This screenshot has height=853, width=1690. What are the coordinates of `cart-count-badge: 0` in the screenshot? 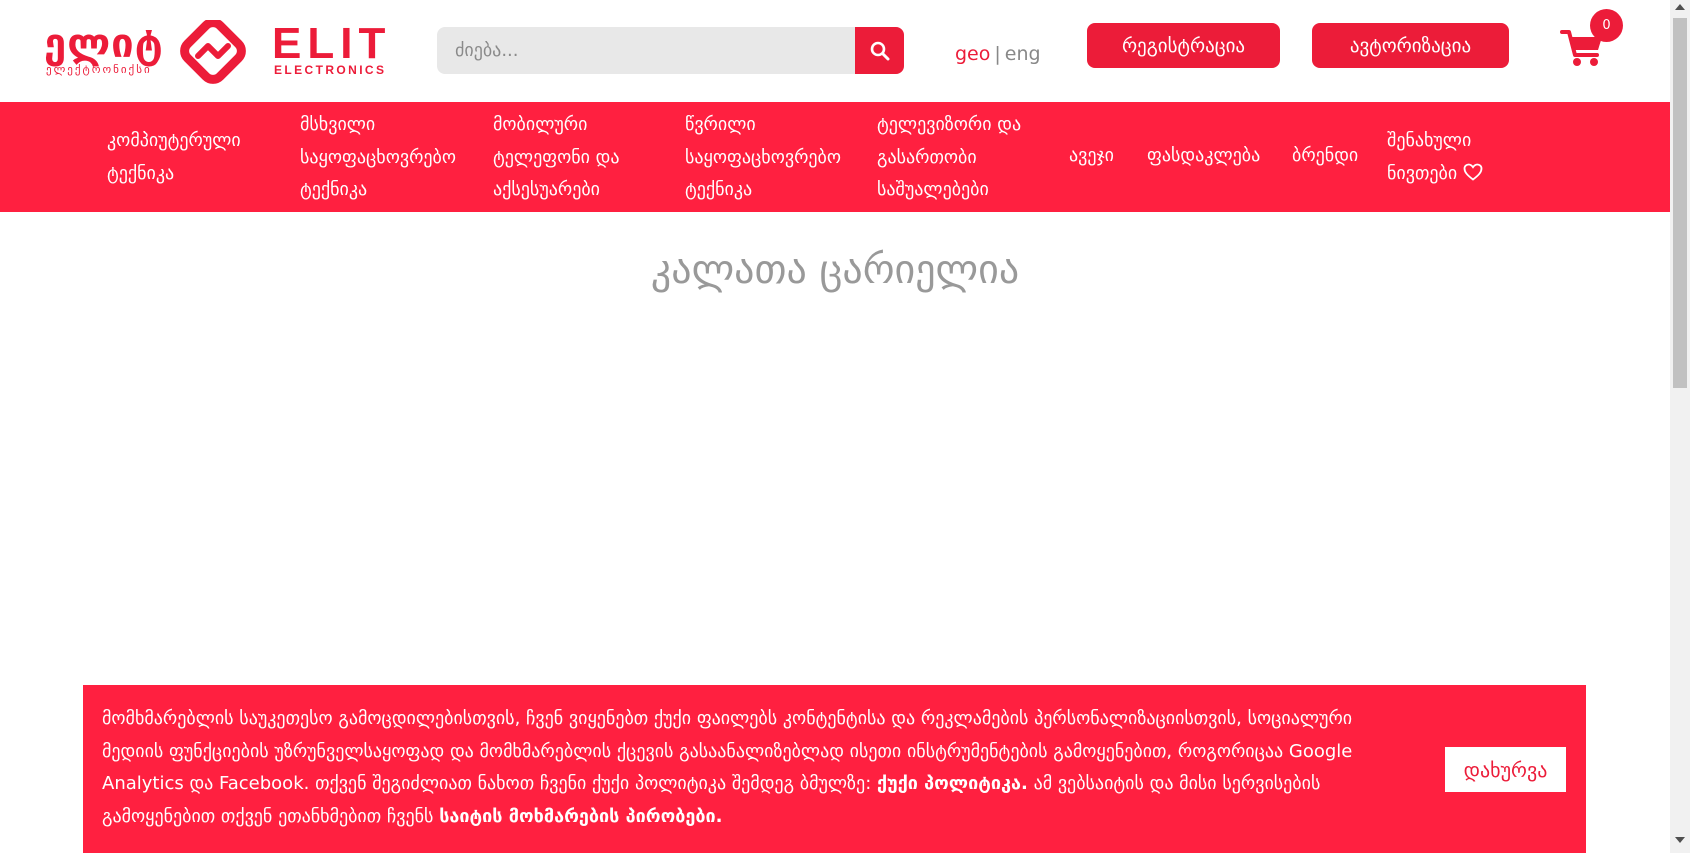 It's located at (1606, 25).